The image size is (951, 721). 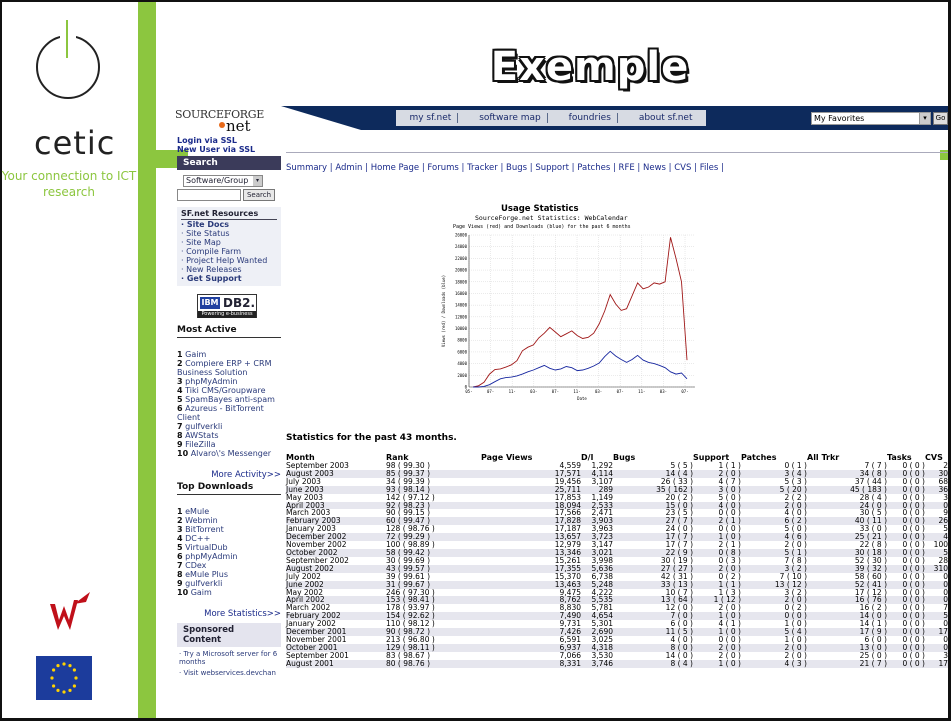 What do you see at coordinates (666, 118) in the screenshot?
I see `nav-about: about sf.net` at bounding box center [666, 118].